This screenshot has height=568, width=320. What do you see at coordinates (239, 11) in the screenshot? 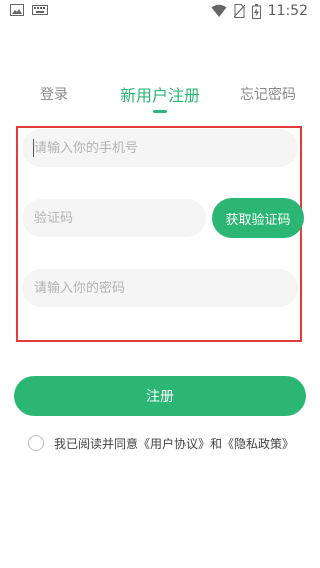
I see `no-sim-icon` at bounding box center [239, 11].